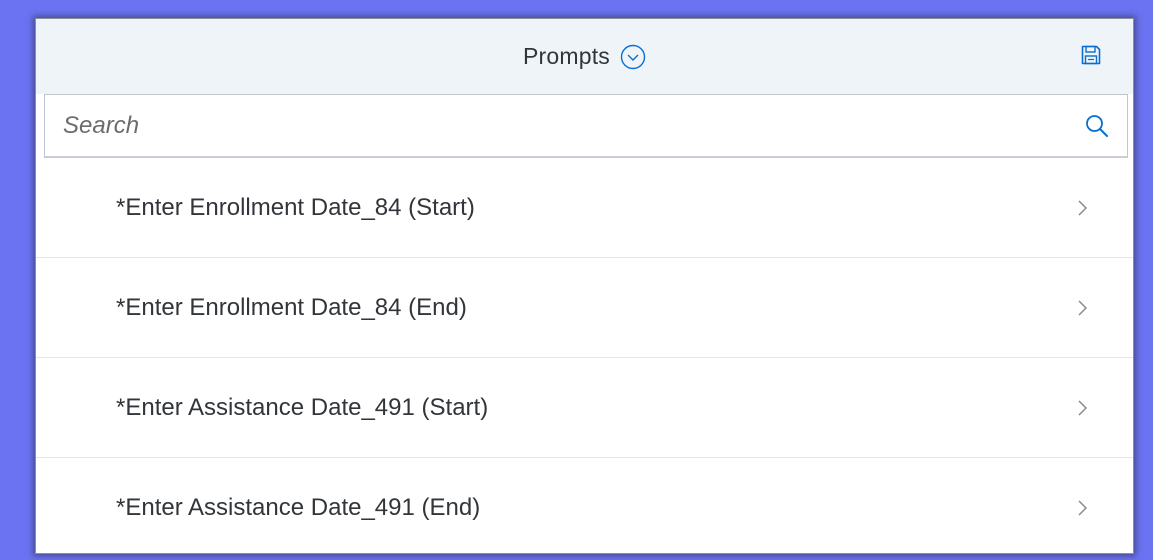 This screenshot has width=1153, height=560. I want to click on save-button, so click(1091, 57).